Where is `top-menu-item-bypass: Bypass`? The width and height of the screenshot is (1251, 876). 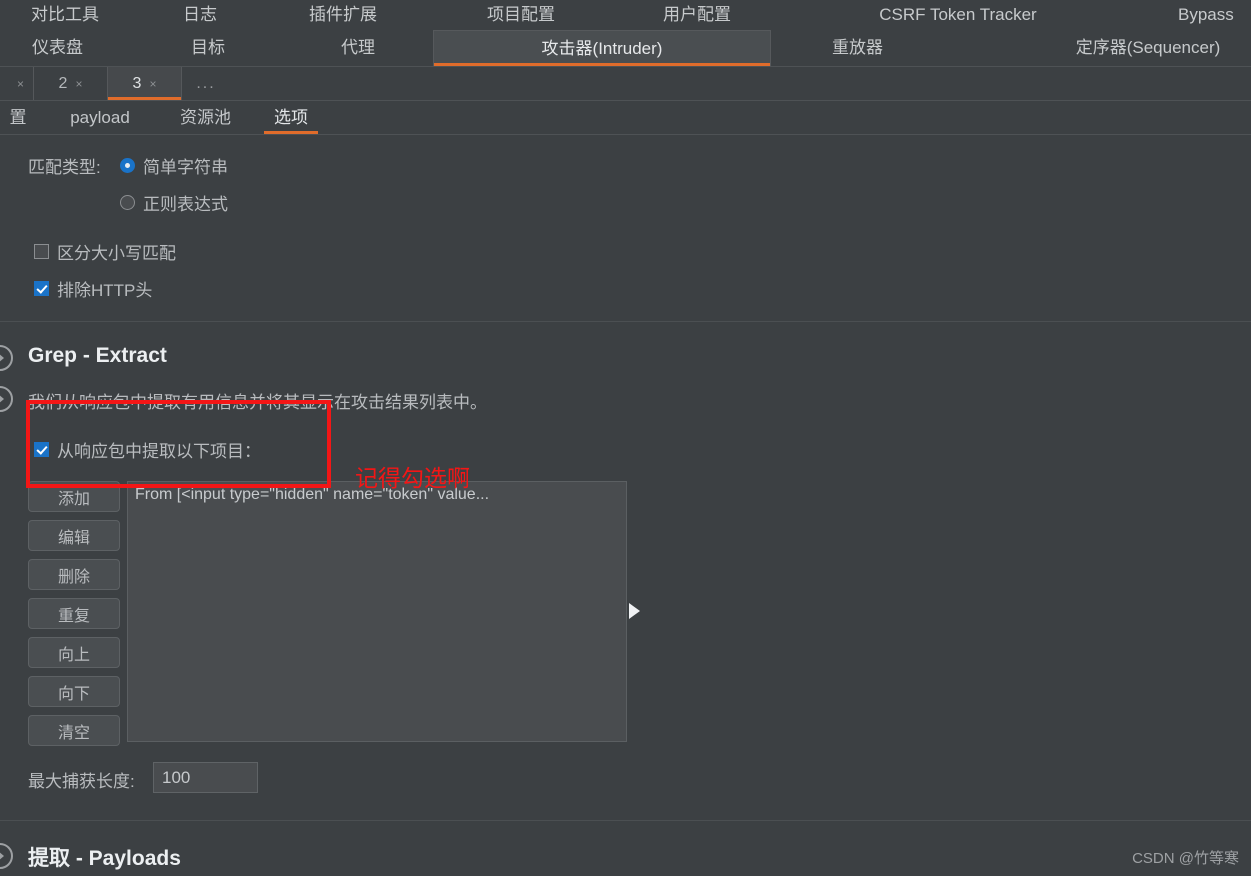
top-menu-item-bypass: Bypass is located at coordinates (1214, 15).